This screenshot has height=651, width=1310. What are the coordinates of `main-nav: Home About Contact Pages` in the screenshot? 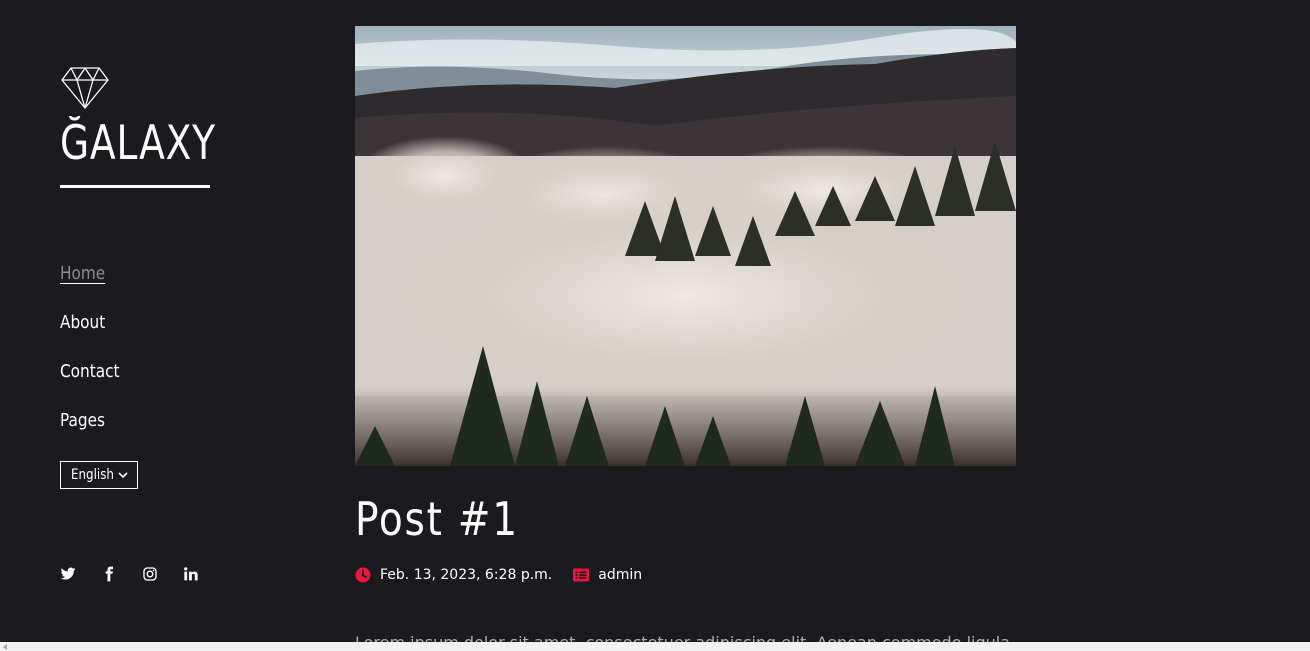 It's located at (95, 358).